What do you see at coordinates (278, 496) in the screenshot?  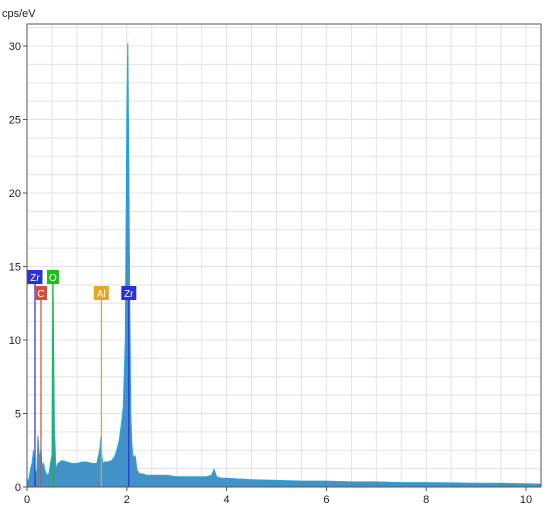 I see `x-tick-labels: 0 2 4 6 8 10` at bounding box center [278, 496].